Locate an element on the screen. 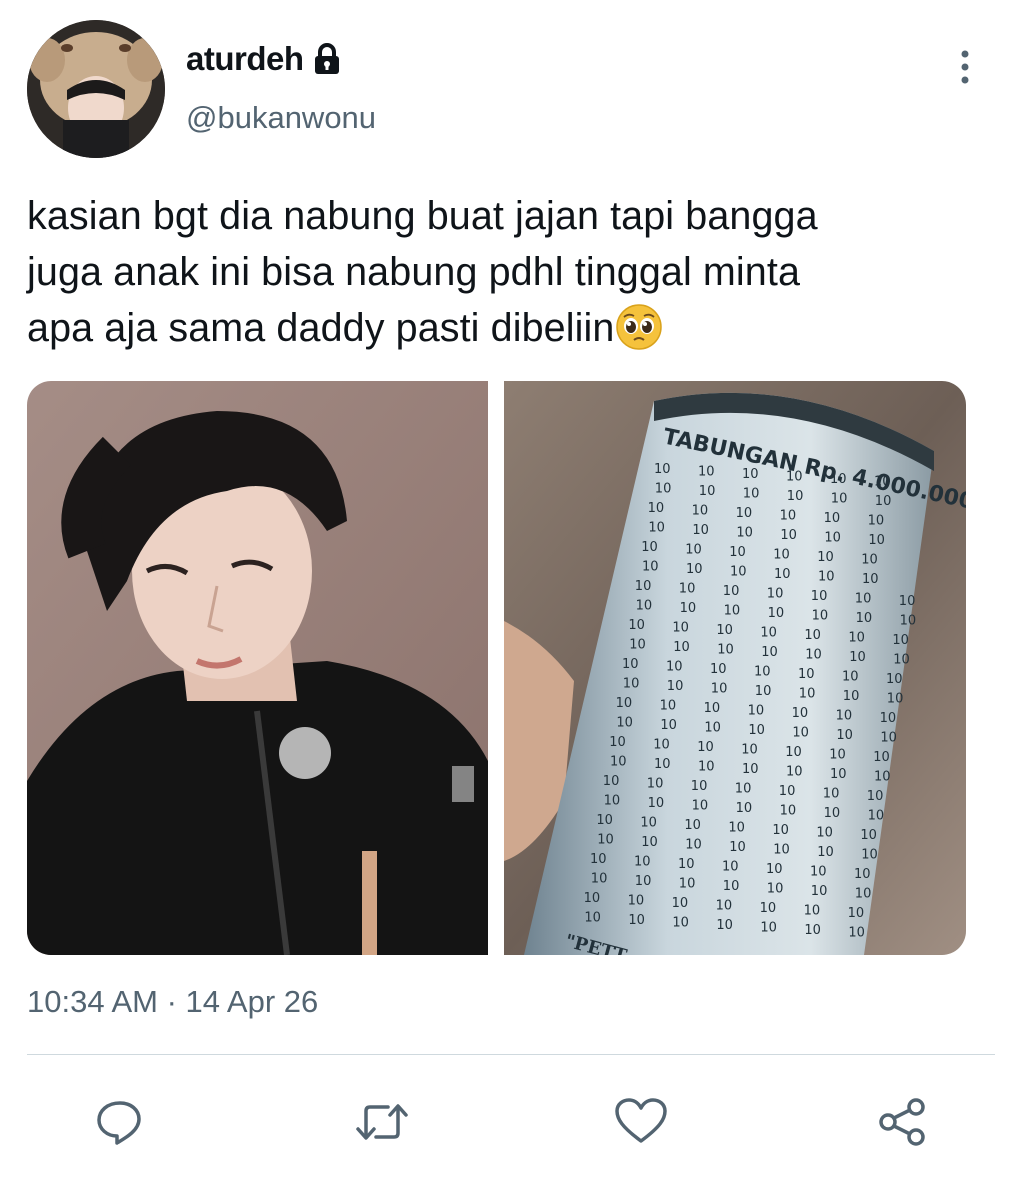 This screenshot has width=1022, height=1200. avatar is located at coordinates (96, 89).